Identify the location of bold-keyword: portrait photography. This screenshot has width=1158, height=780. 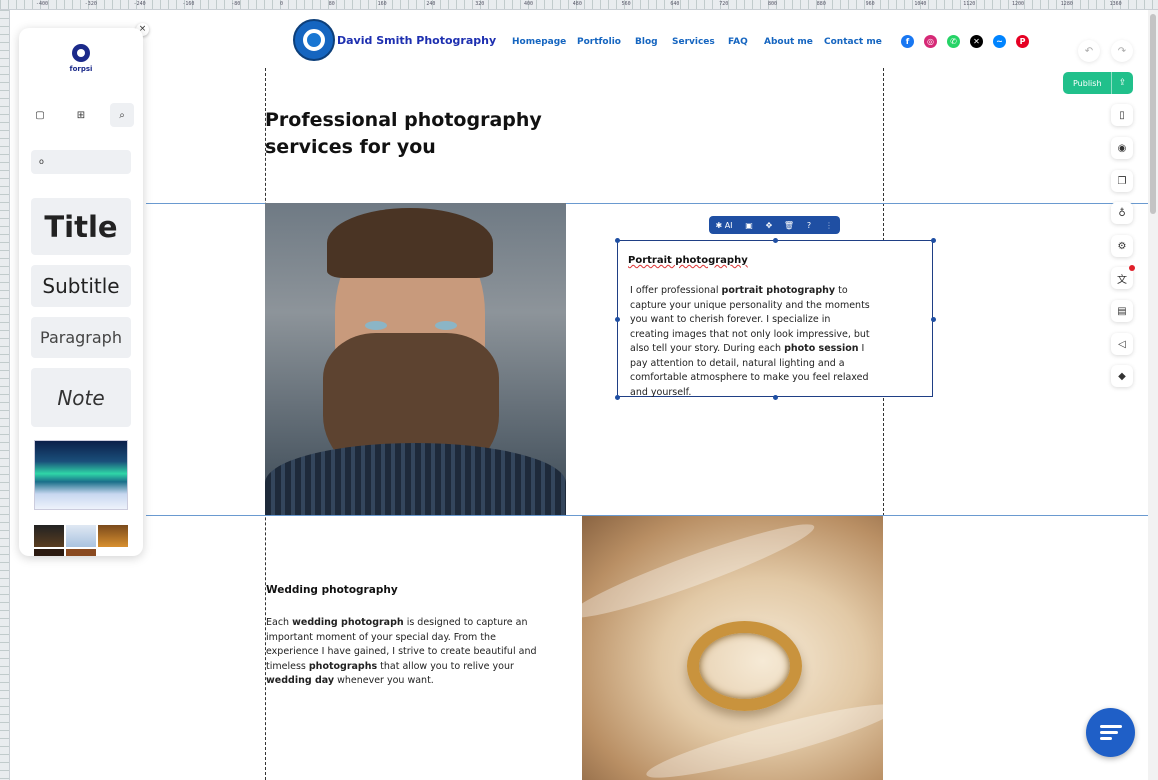
(778, 290).